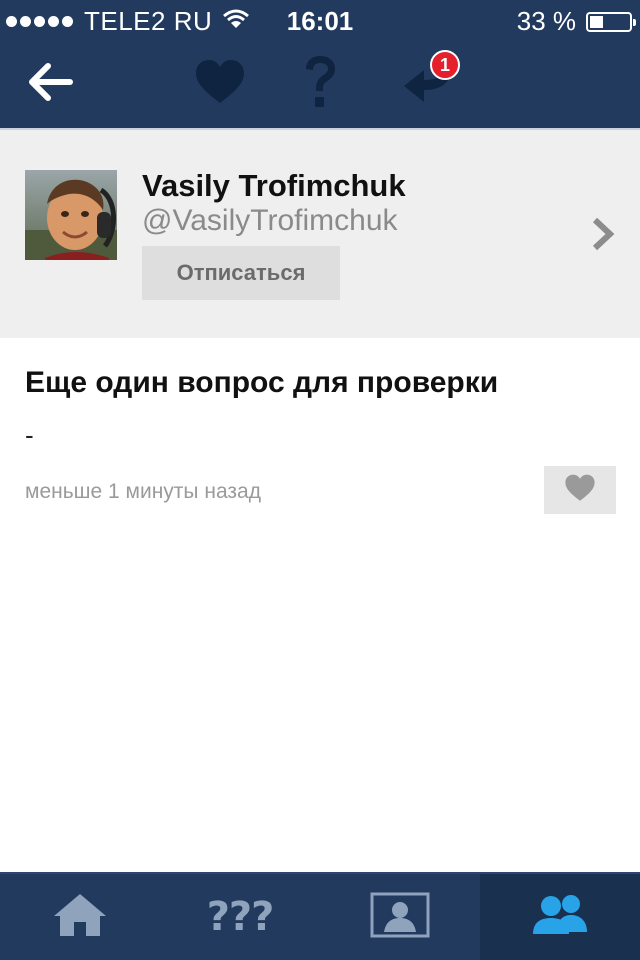 This screenshot has width=640, height=960. I want to click on people-icon, so click(560, 917).